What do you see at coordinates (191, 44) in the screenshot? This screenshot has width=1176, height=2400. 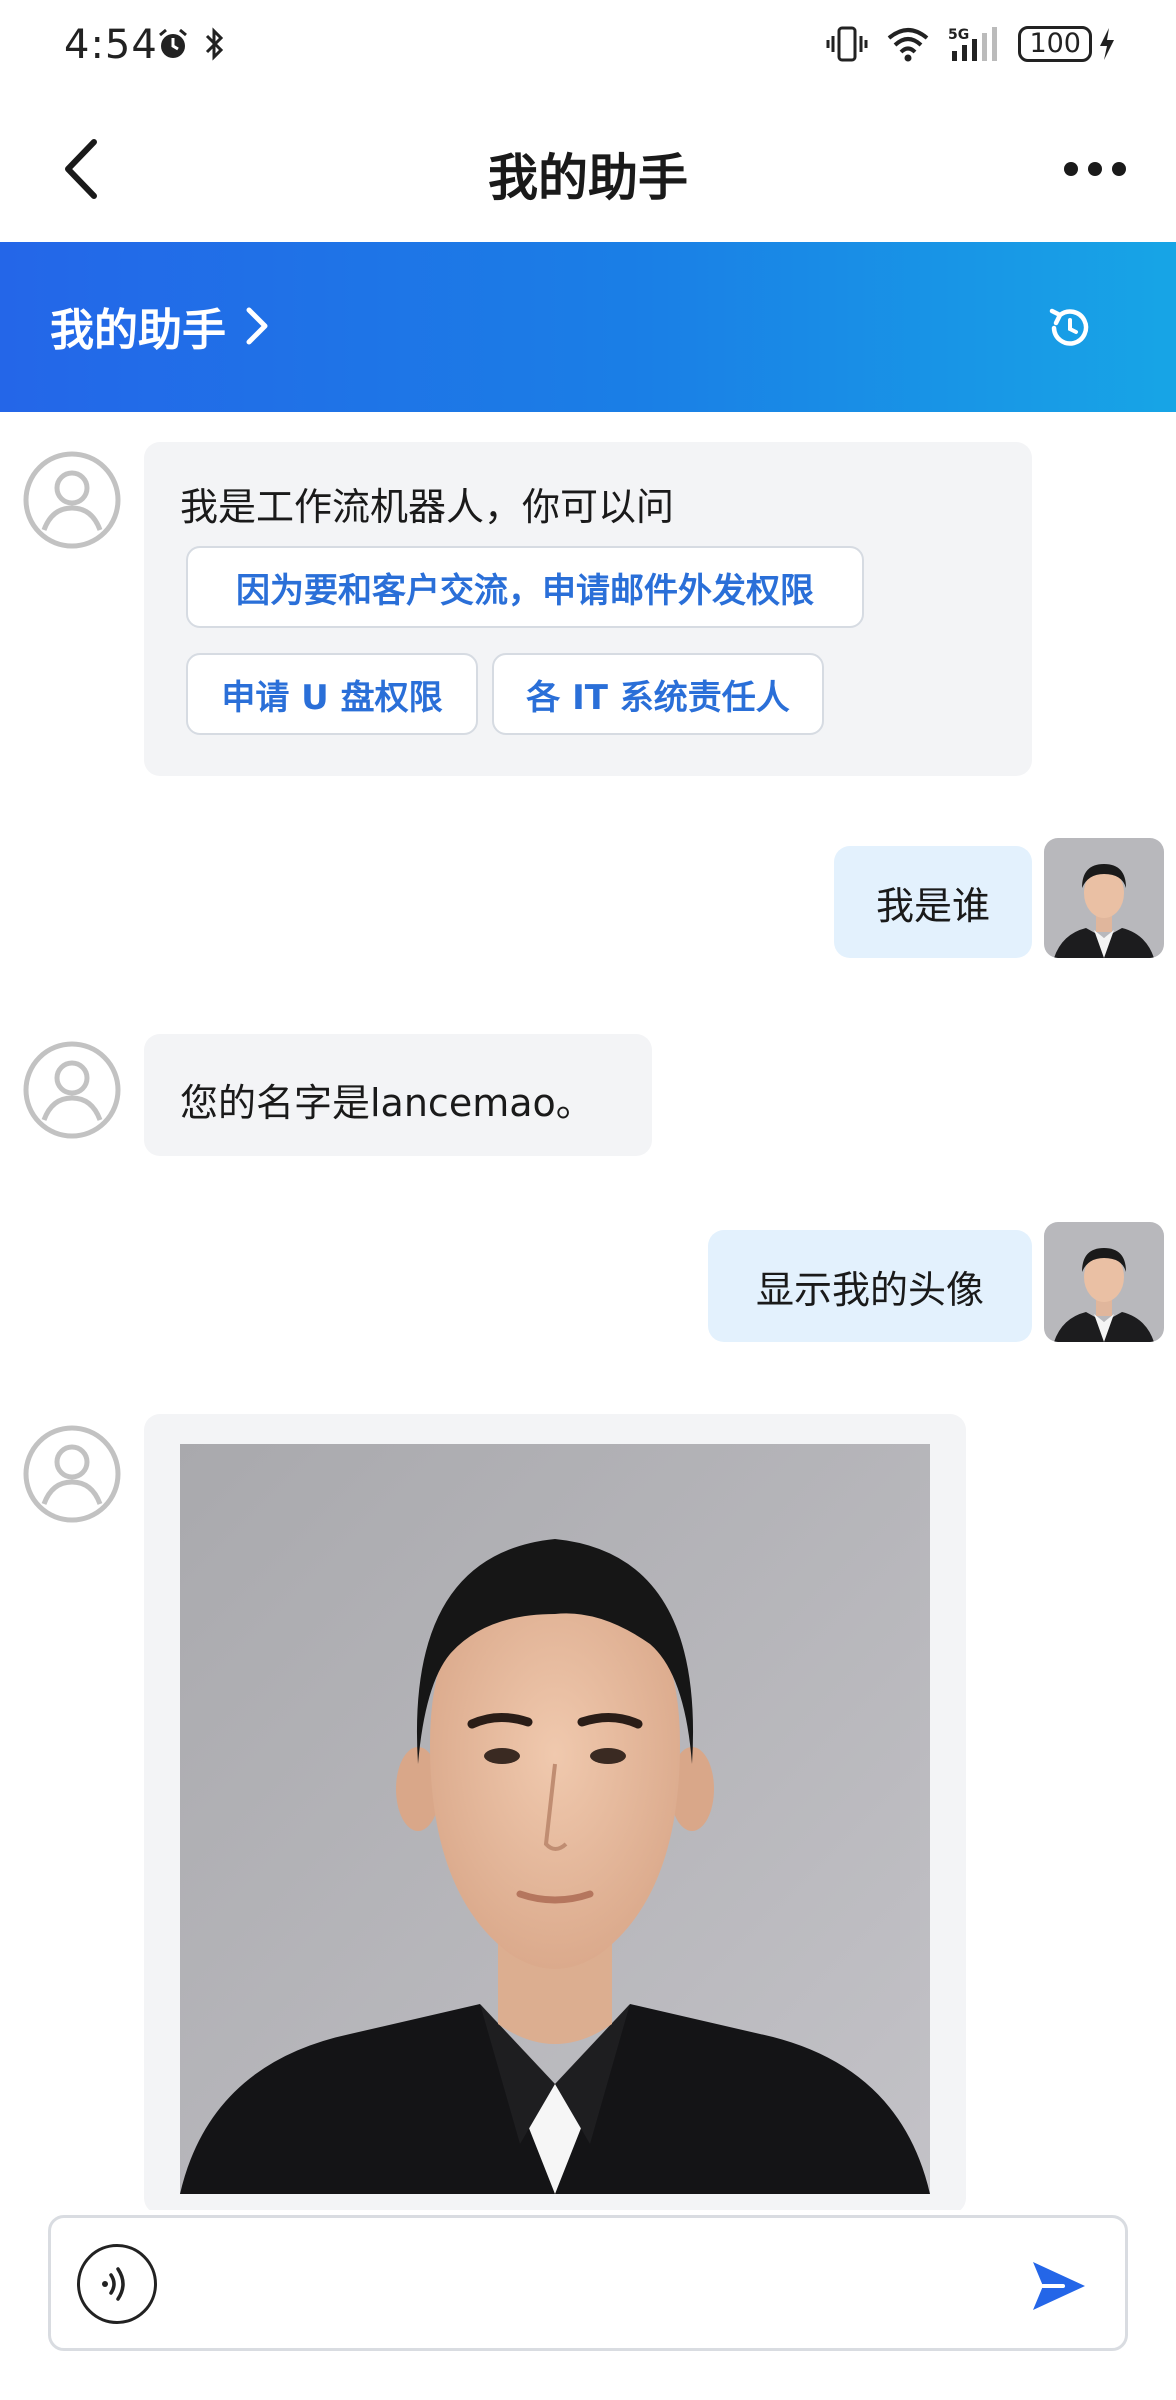 I see `status-icons-left` at bounding box center [191, 44].